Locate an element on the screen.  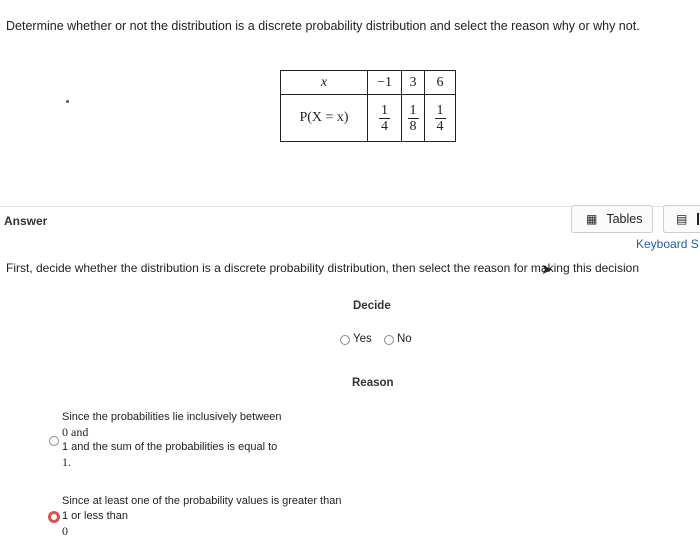
decide-no-radio is located at coordinates (389, 340).